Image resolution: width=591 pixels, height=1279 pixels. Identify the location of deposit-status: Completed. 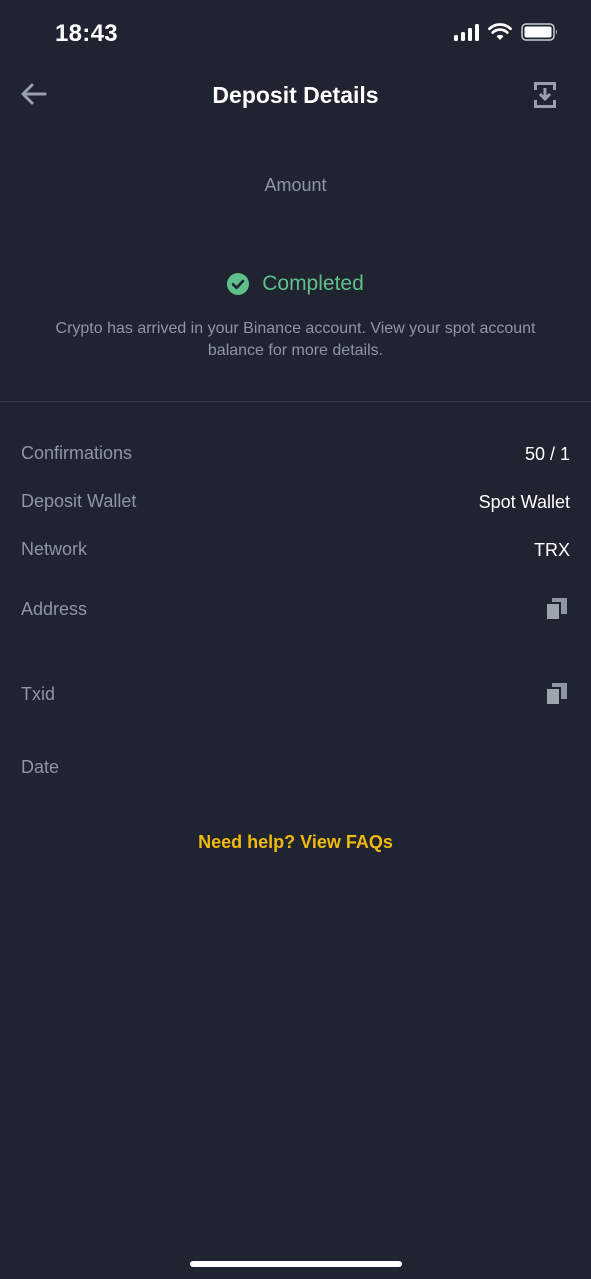
(295, 284).